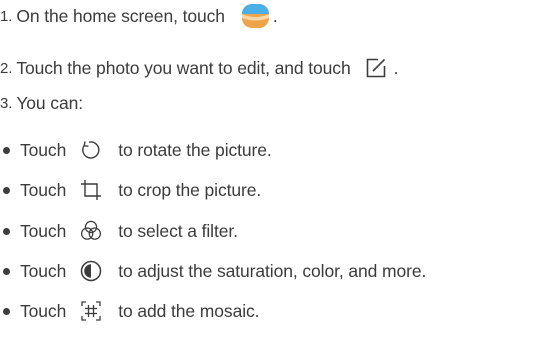 The height and width of the screenshot is (343, 544). I want to click on step-1: 1. On the home screen, touch ., so click(139, 16).